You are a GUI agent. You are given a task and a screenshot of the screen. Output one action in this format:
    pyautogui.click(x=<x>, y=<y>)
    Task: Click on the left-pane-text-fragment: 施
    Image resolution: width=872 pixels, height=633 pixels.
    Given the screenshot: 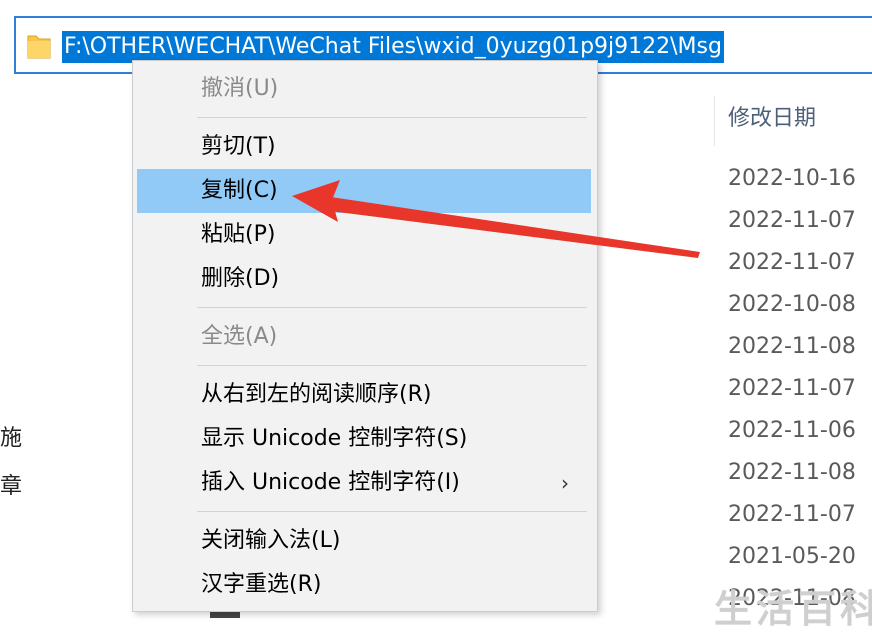 What is the action you would take?
    pyautogui.click(x=11, y=438)
    